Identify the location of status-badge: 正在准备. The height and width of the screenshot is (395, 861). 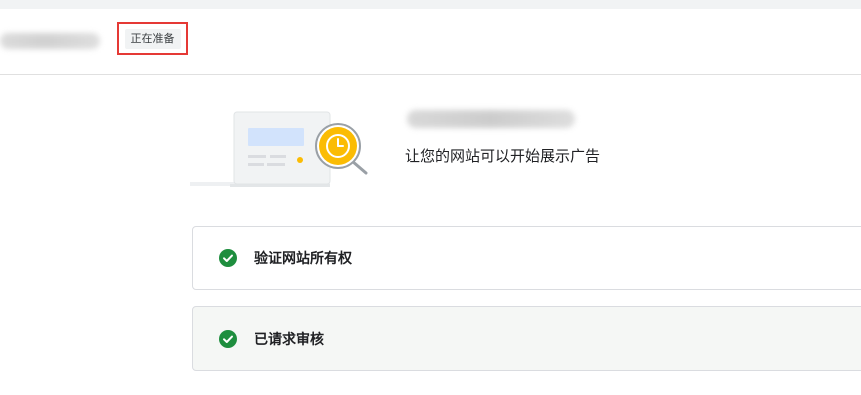
(152, 38).